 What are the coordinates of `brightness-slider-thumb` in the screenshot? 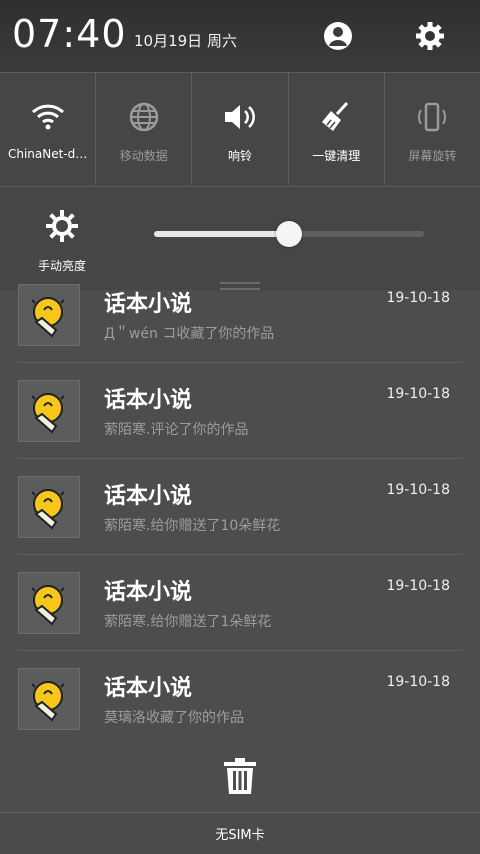 It's located at (289, 234).